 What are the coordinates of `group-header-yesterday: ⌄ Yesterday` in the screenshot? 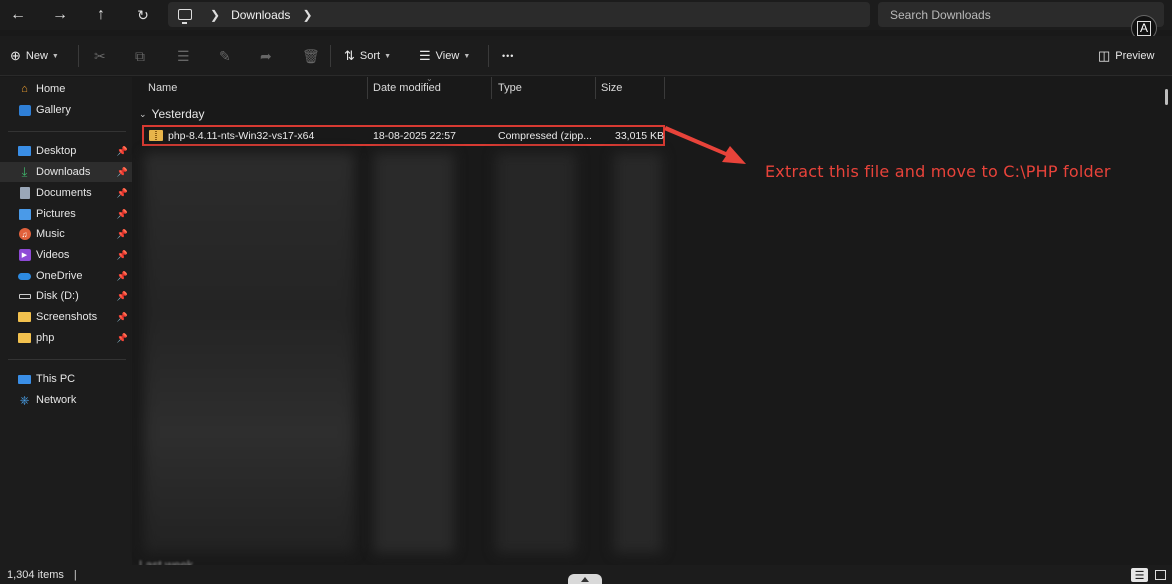 It's located at (171, 114).